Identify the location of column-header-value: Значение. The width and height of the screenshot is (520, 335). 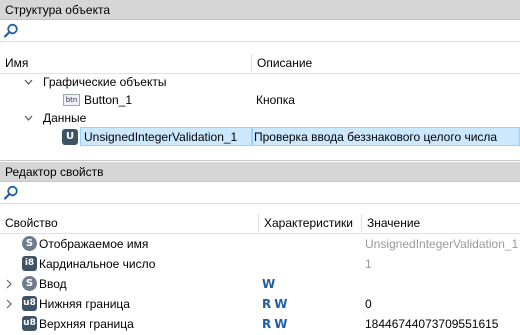
(391, 223).